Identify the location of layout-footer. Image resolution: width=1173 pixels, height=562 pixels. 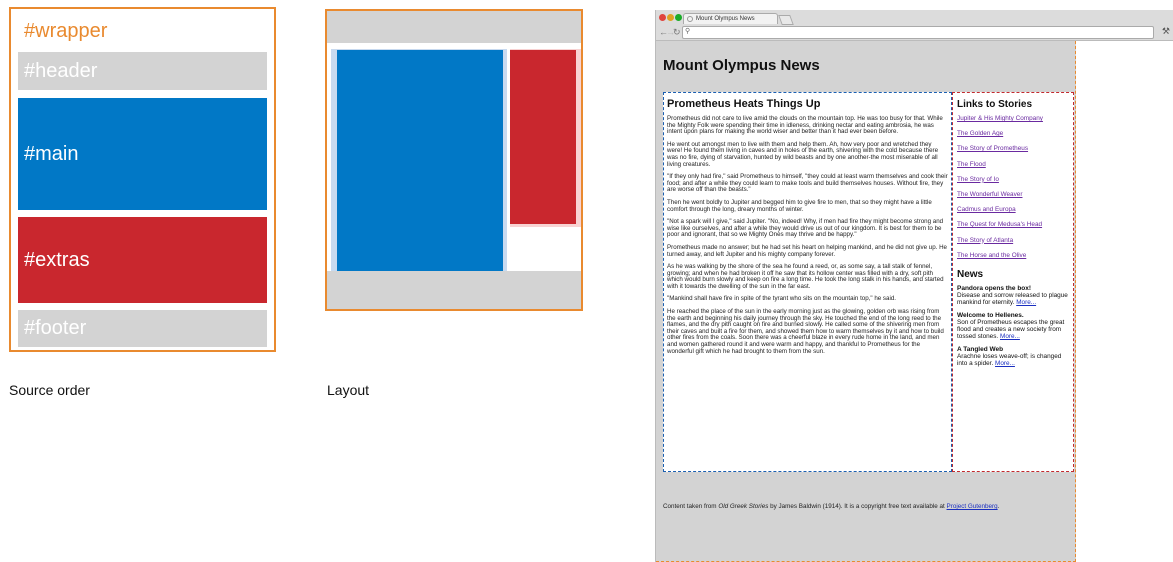
(454, 290).